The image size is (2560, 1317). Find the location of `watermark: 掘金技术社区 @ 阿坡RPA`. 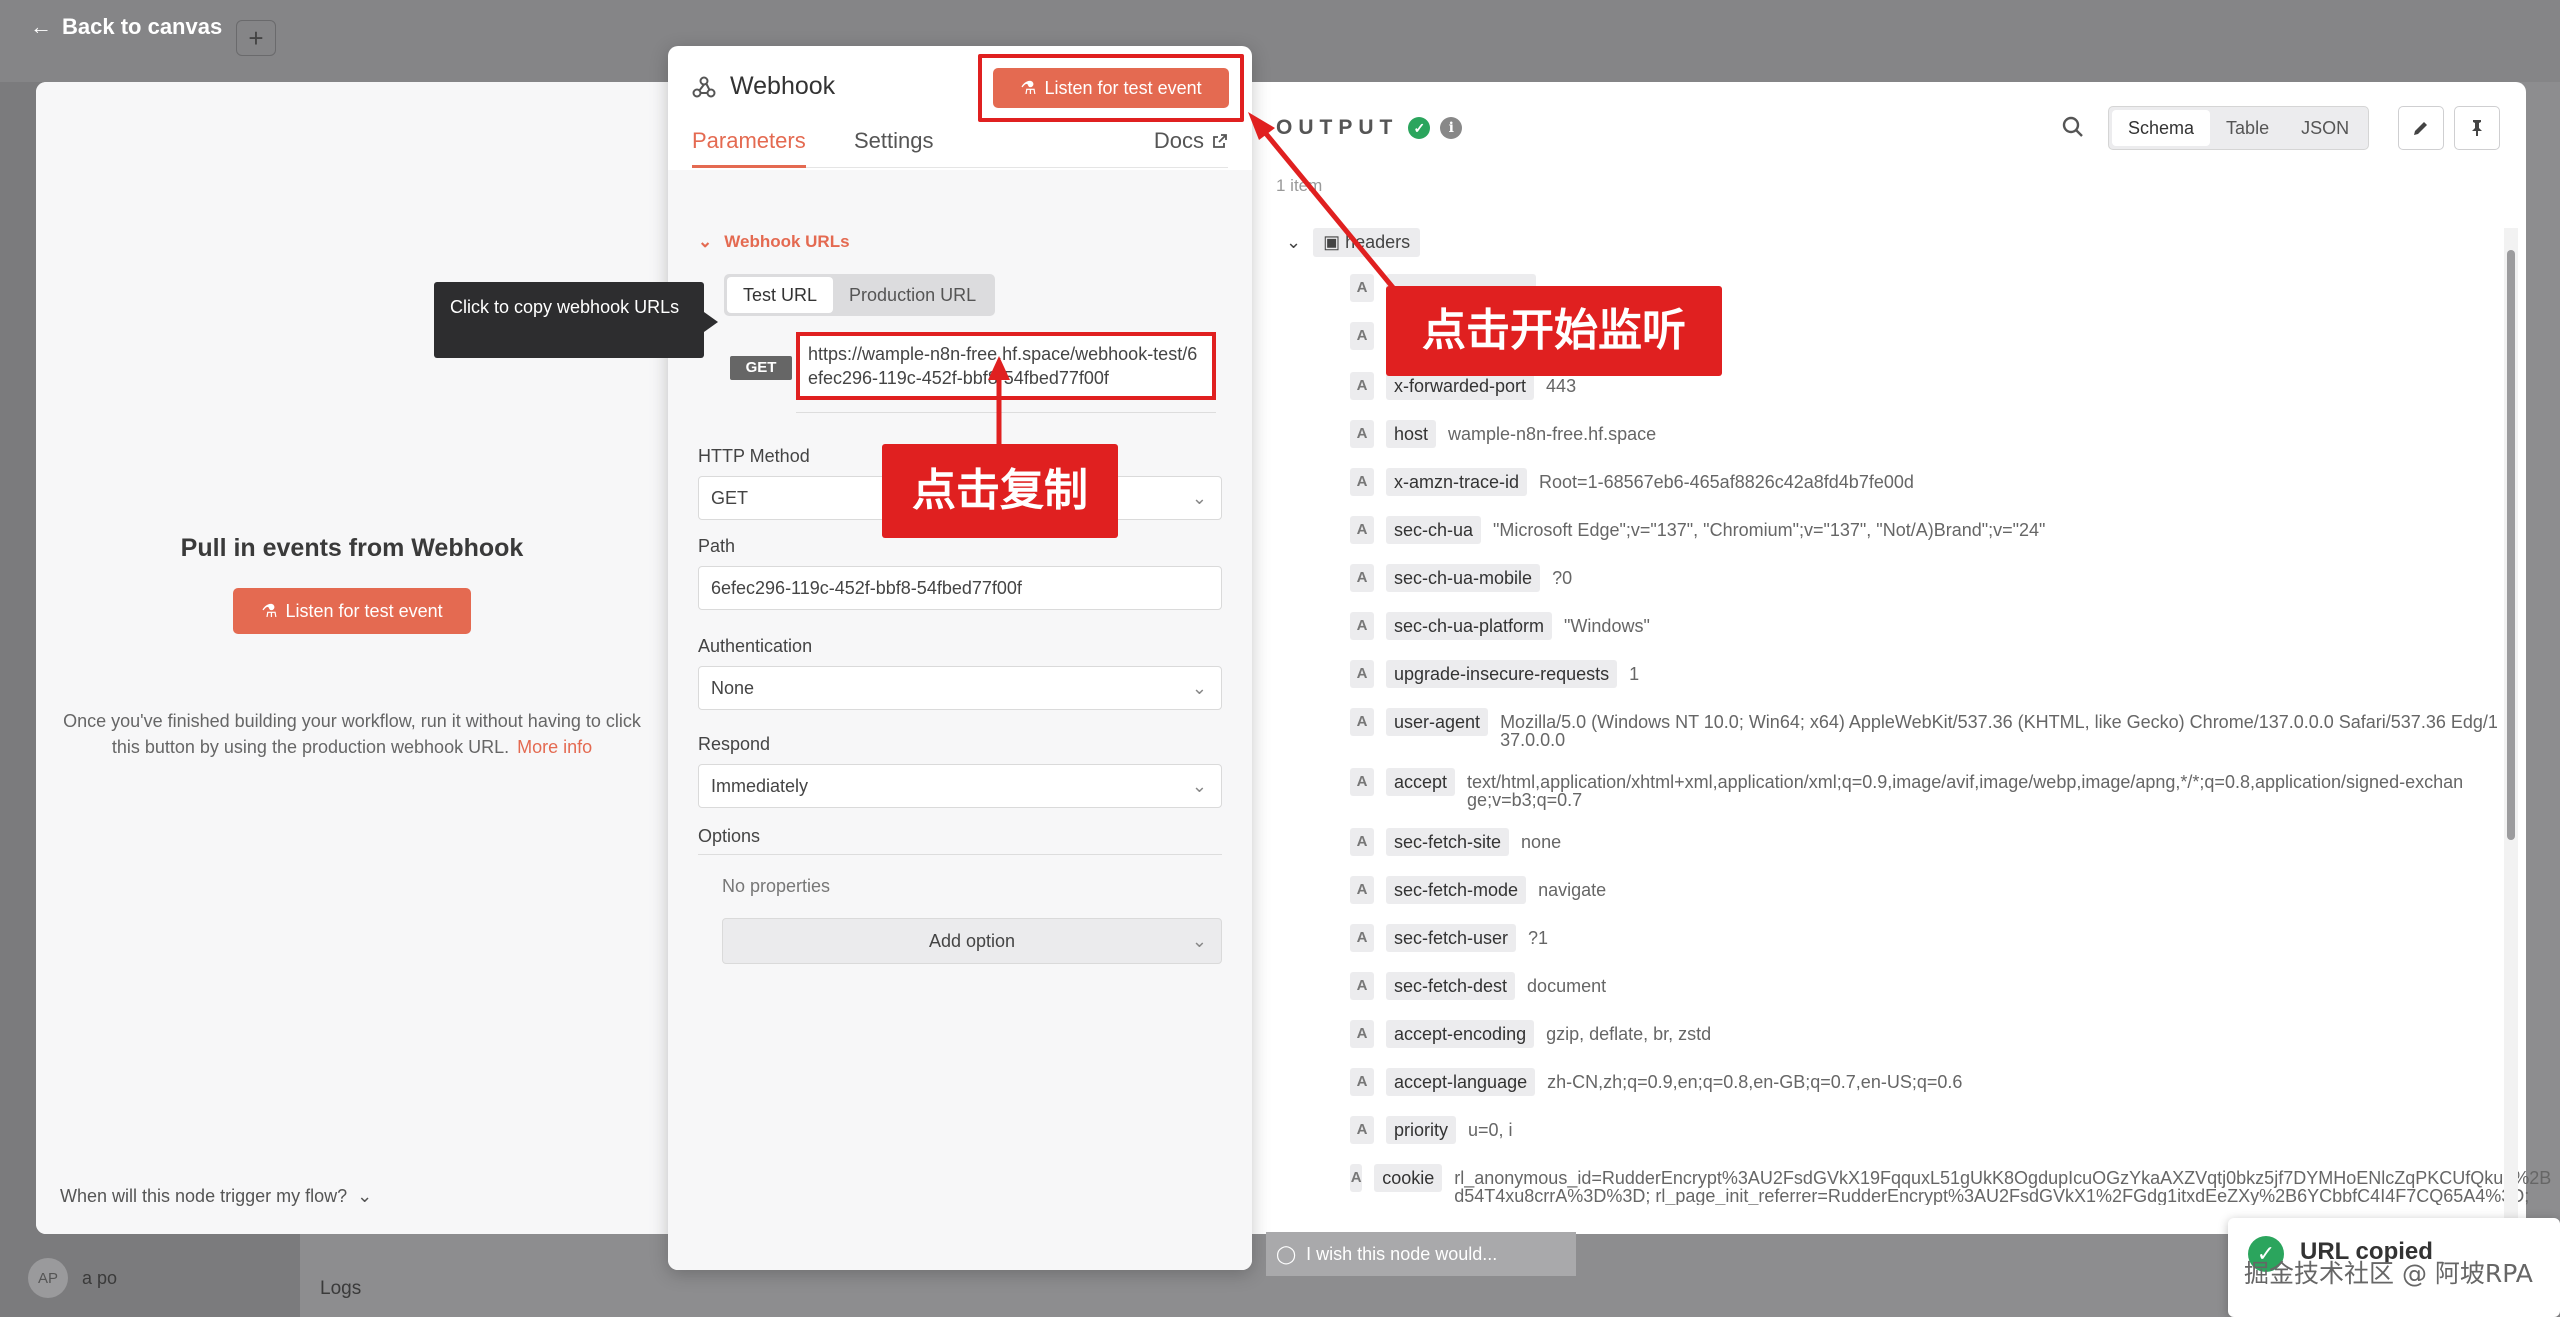

watermark: 掘金技术社区 @ 阿坡RPA is located at coordinates (2388, 1273).